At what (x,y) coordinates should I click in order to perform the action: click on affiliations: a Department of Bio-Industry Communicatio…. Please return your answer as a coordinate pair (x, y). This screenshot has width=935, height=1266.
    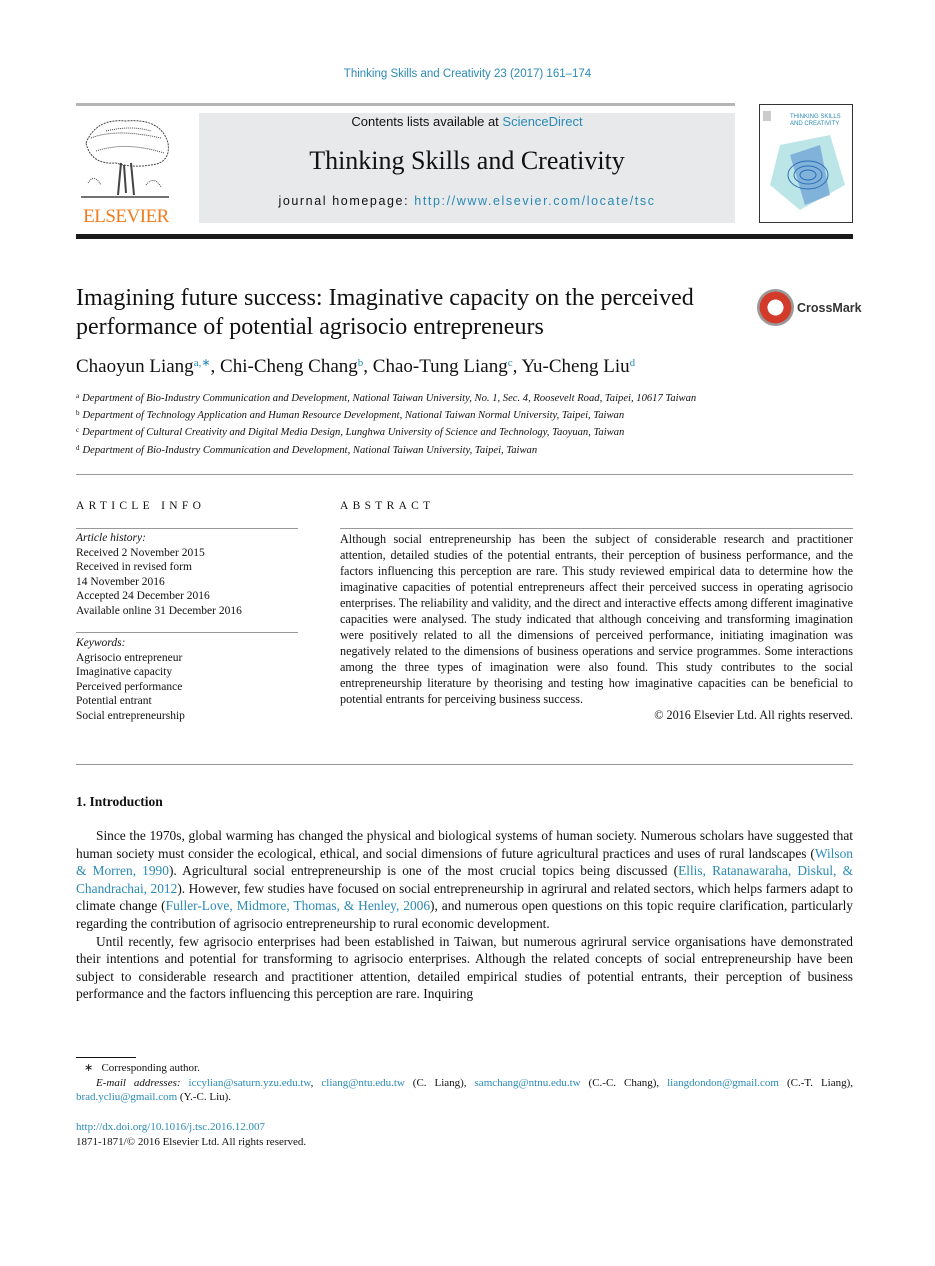
    Looking at the image, I should click on (416, 423).